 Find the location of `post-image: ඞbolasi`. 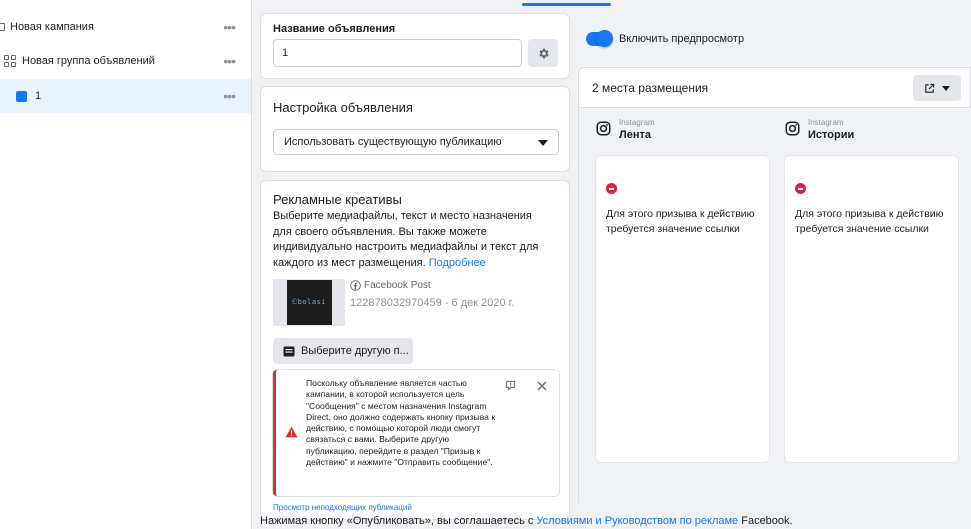

post-image: ඞbolasi is located at coordinates (309, 302).